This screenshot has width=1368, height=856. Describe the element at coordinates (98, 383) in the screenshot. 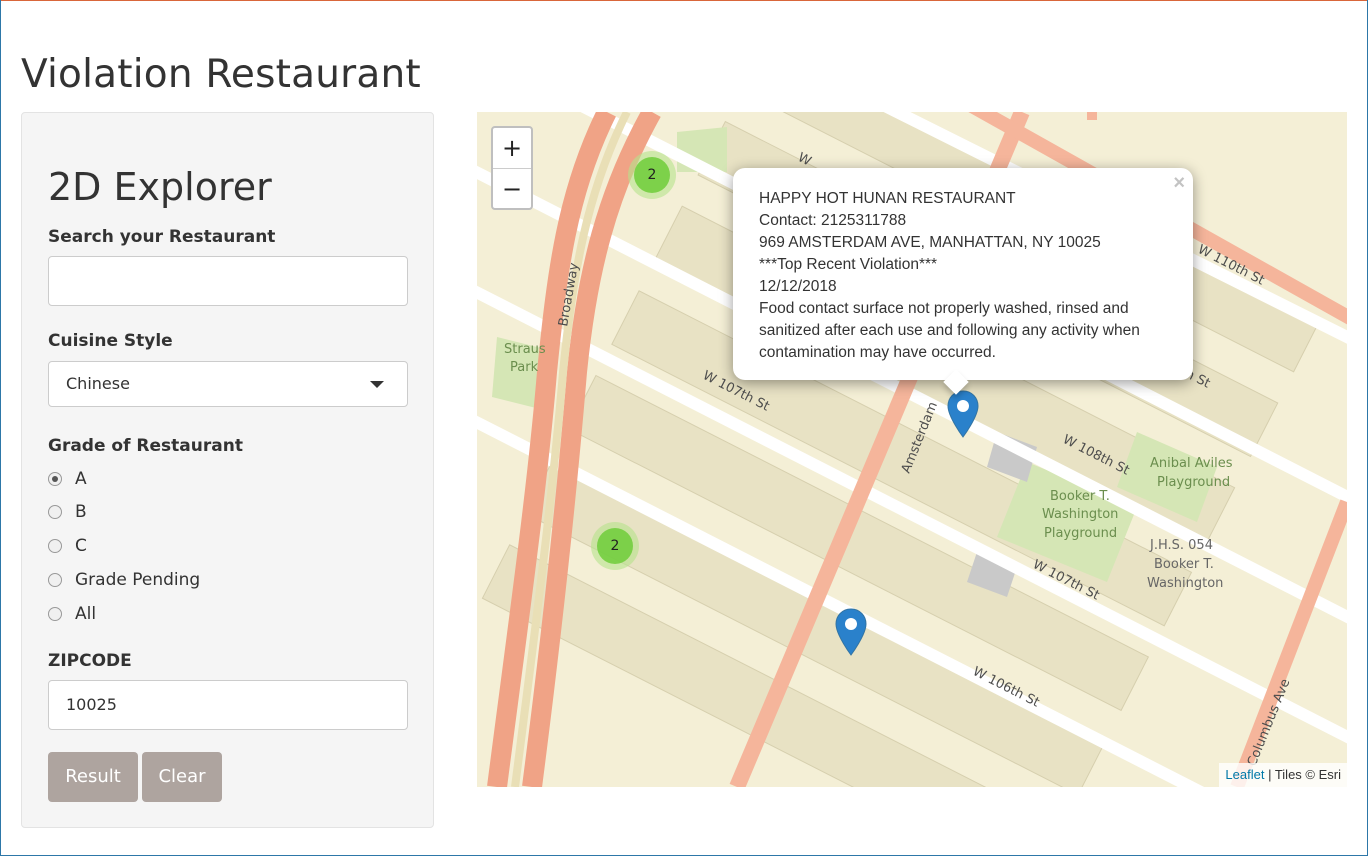

I see `cuisine-selected-value: Chinese` at that location.